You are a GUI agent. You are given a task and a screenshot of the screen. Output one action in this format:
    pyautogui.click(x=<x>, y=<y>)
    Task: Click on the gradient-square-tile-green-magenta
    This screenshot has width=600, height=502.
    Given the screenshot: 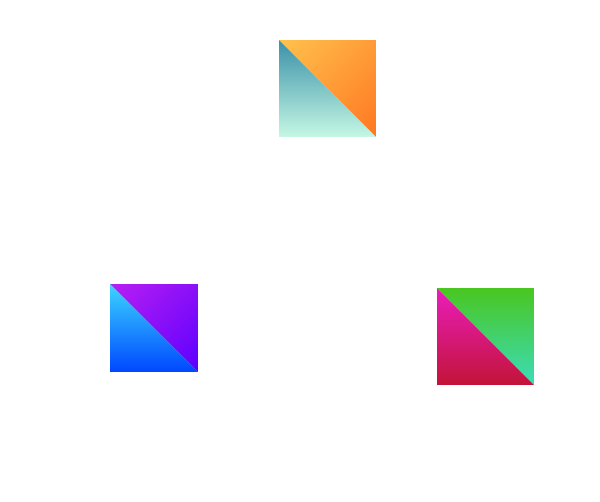 What is the action you would take?
    pyautogui.click(x=485, y=336)
    